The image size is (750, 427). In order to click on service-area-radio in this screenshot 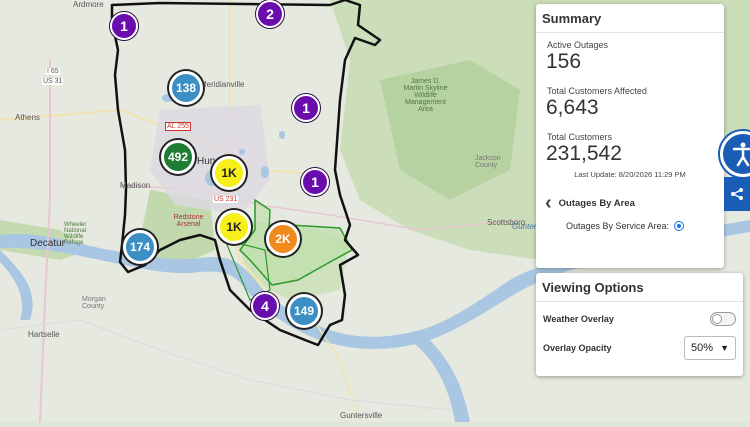, I will do `click(679, 226)`.